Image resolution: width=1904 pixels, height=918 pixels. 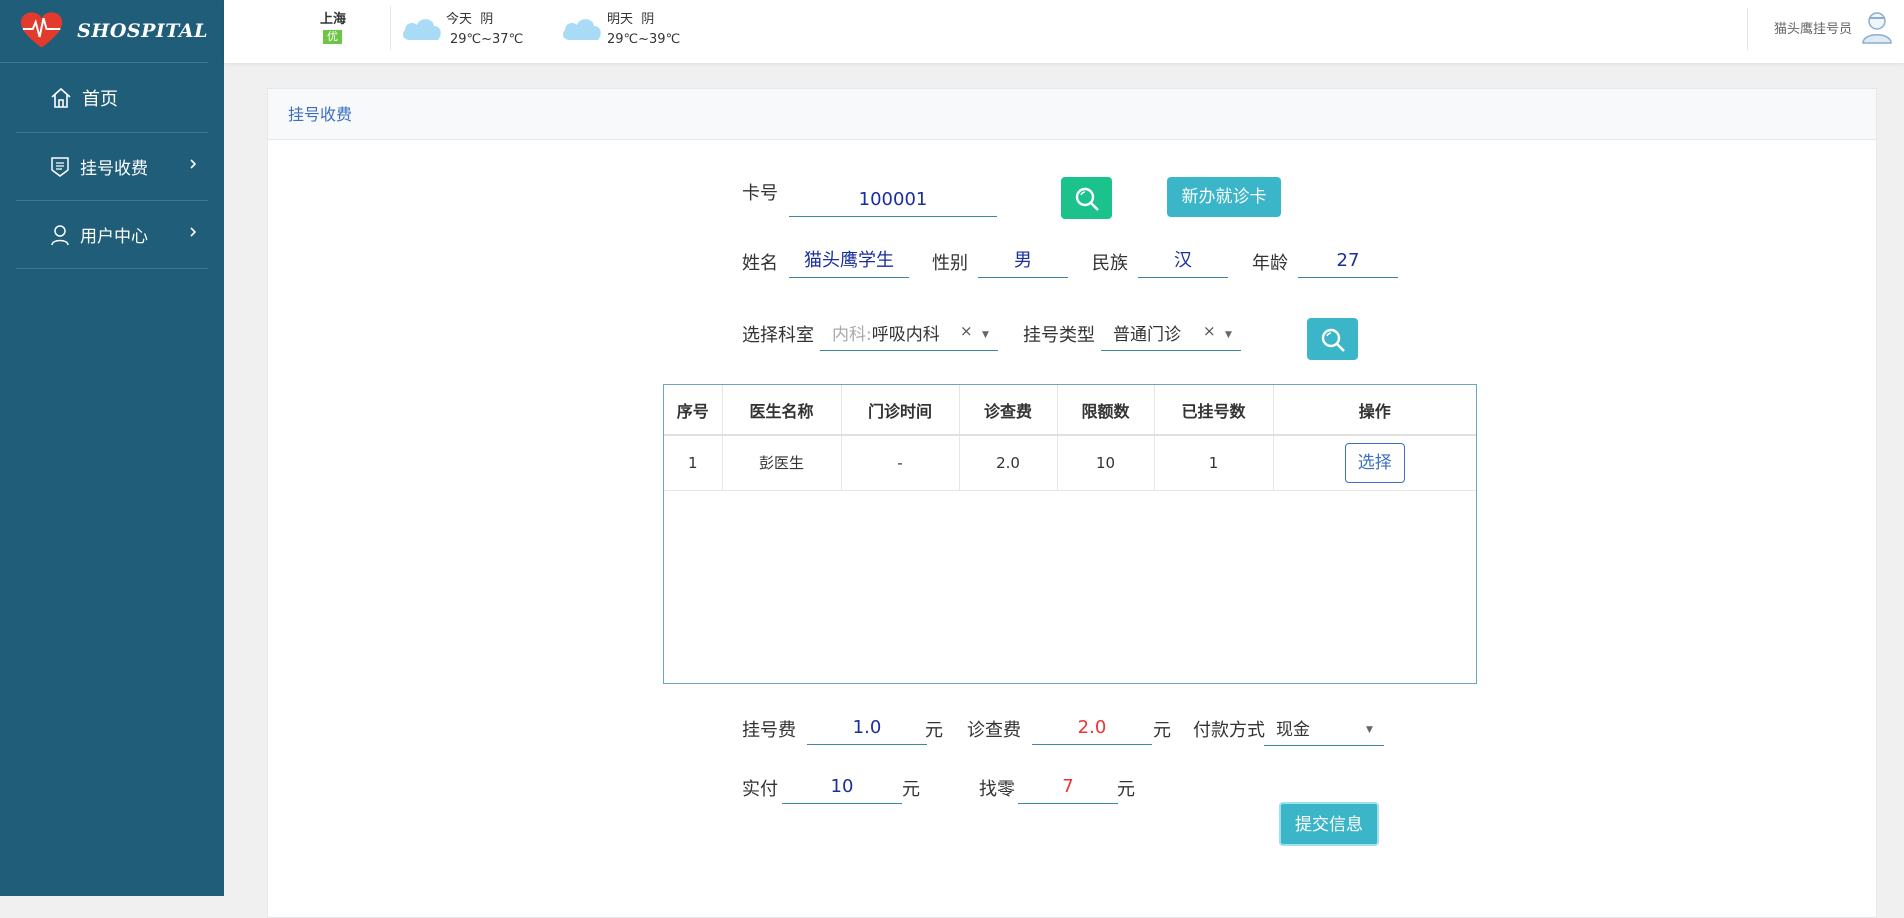 I want to click on exam-fee-field: 2.0, so click(x=1092, y=729).